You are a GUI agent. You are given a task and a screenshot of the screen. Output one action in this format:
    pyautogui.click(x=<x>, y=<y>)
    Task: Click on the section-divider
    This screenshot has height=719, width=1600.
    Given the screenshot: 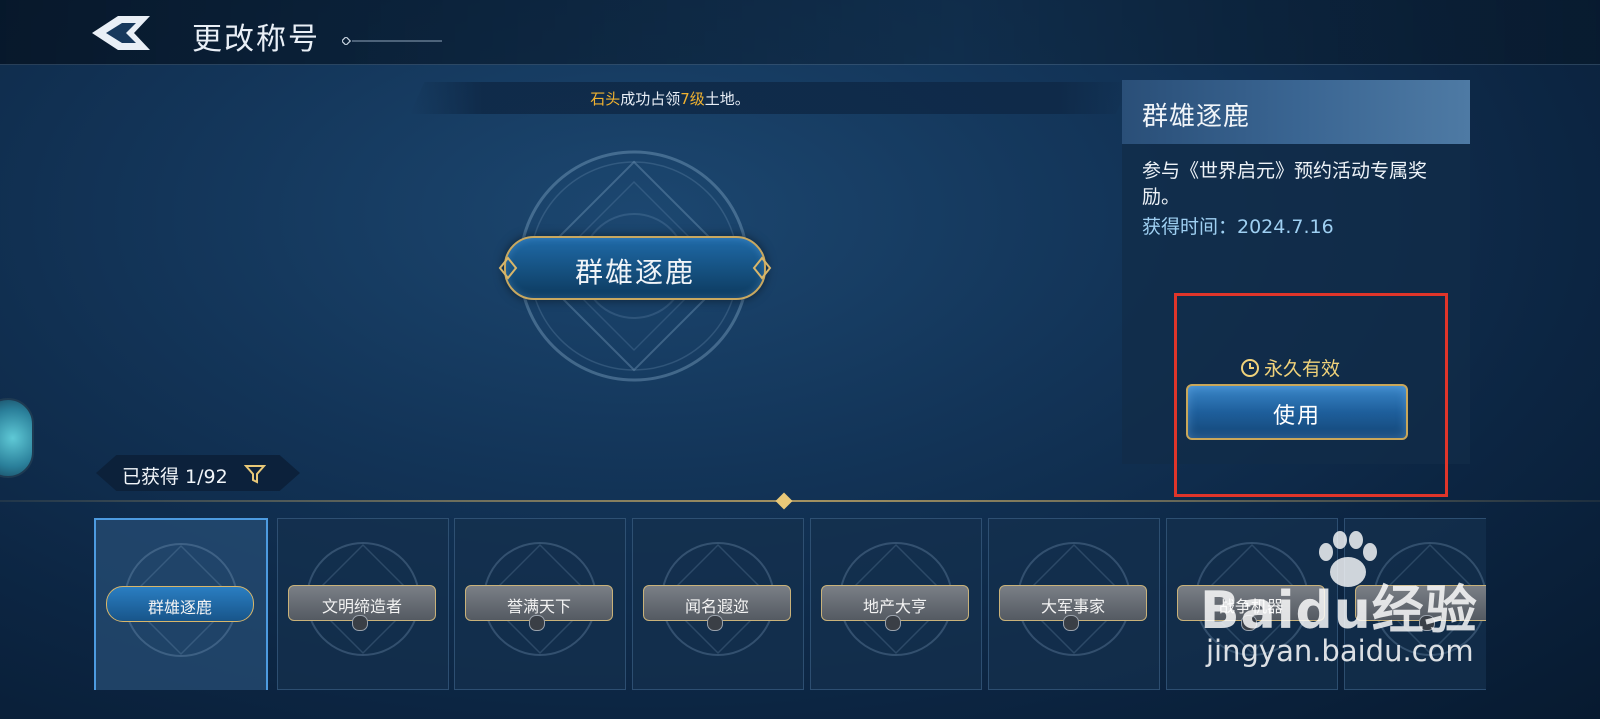 What is the action you would take?
    pyautogui.click(x=800, y=501)
    